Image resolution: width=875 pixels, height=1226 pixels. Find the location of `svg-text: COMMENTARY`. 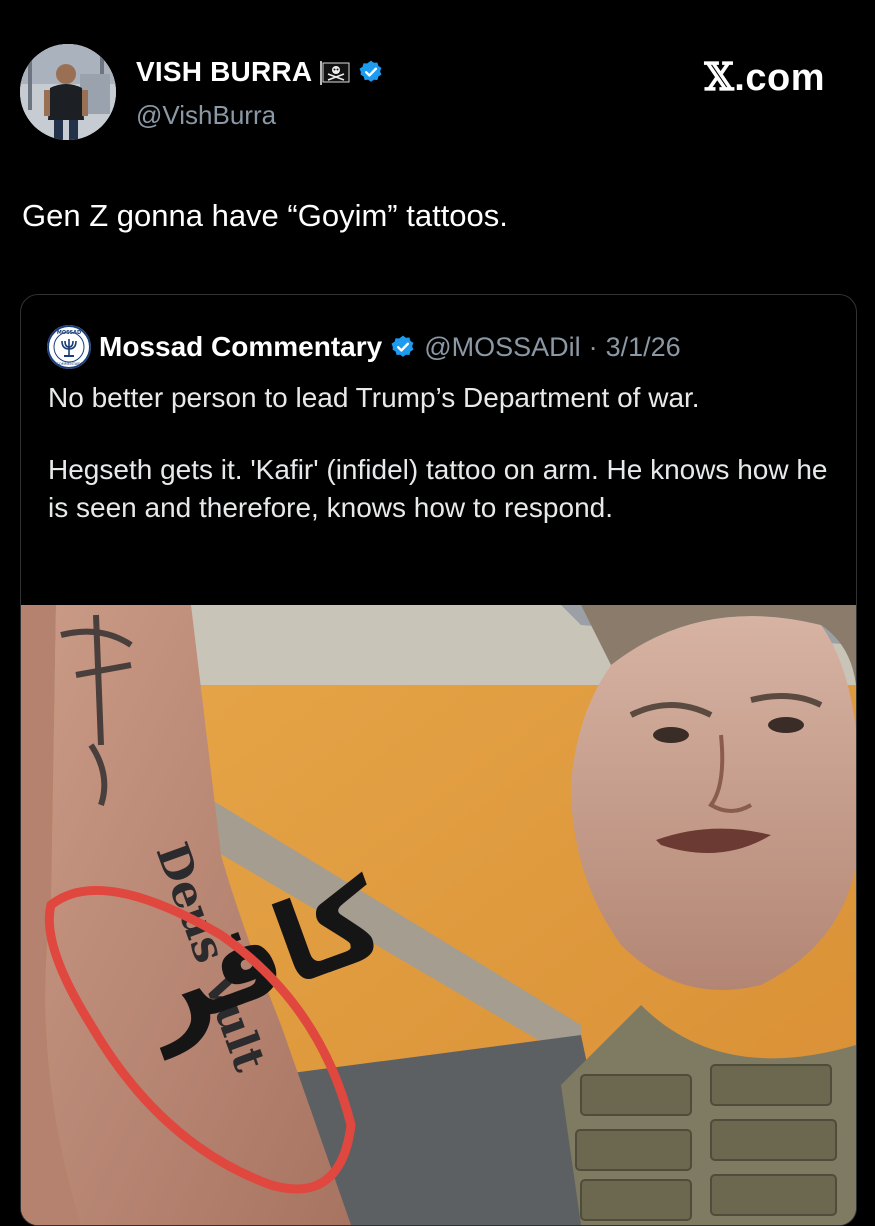

svg-text: COMMENTARY is located at coordinates (69, 364).